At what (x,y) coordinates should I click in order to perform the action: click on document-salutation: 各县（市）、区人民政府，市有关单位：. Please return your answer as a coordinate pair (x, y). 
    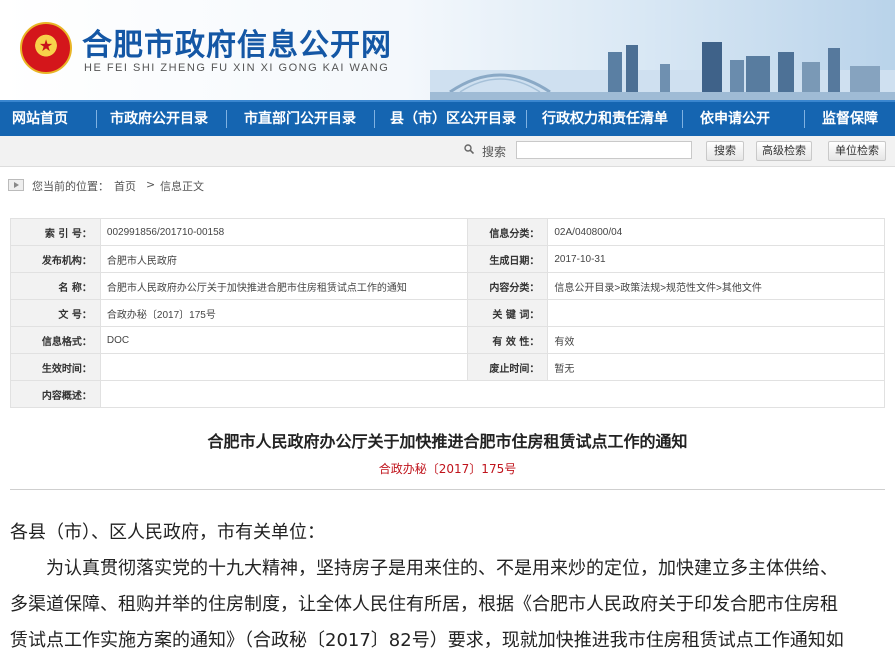
    Looking at the image, I should click on (167, 532).